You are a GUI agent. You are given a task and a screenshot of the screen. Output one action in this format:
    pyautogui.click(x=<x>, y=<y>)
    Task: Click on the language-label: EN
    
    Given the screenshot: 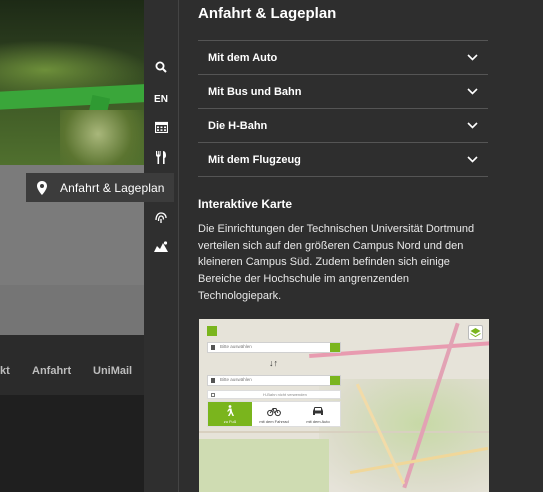 What is the action you would take?
    pyautogui.click(x=161, y=99)
    